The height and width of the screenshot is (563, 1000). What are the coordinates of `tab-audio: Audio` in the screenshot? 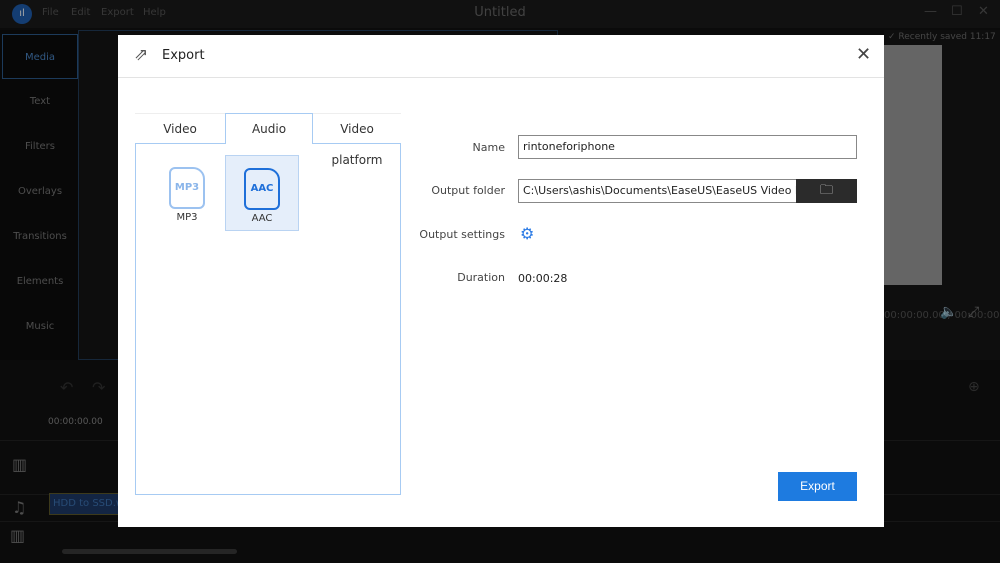 It's located at (269, 128).